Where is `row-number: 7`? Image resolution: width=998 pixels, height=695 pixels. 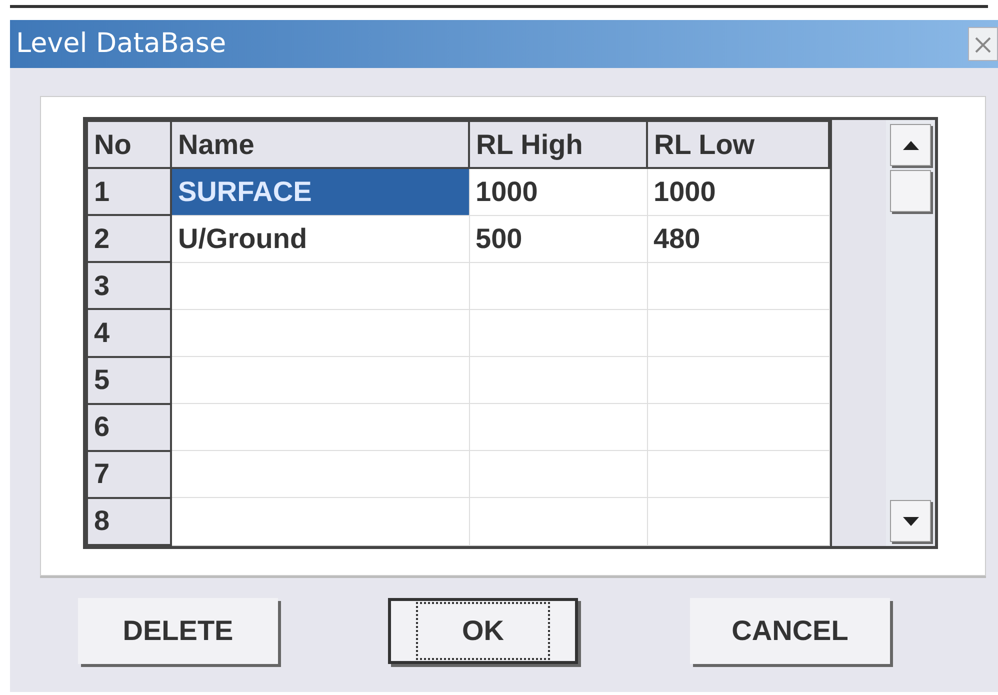 row-number: 7 is located at coordinates (129, 474).